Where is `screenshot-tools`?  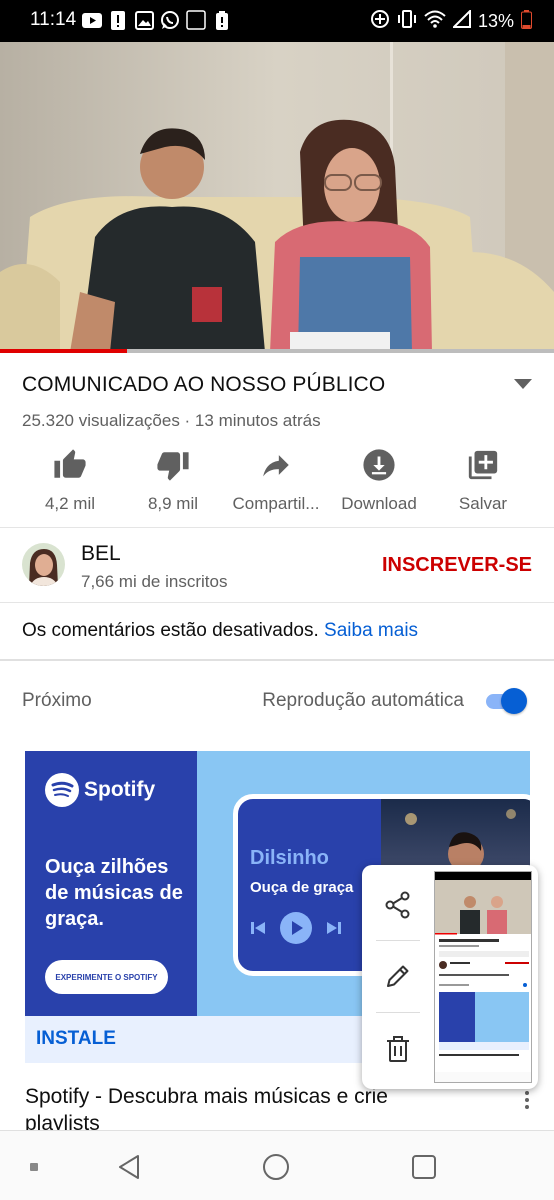 screenshot-tools is located at coordinates (398, 977).